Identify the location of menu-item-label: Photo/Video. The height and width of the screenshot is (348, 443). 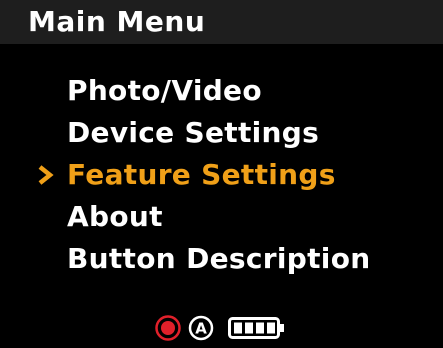
(164, 90).